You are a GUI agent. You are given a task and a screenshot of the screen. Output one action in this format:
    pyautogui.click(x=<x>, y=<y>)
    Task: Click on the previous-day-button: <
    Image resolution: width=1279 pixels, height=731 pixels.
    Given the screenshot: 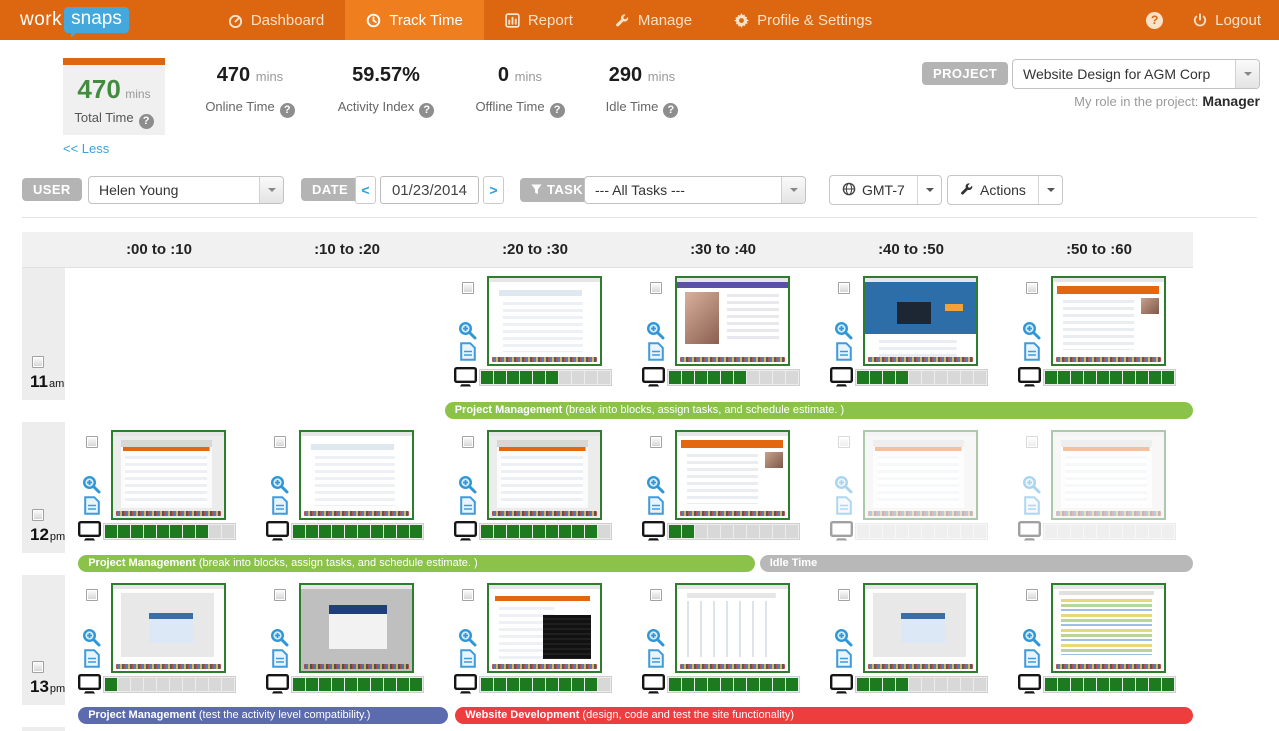 What is the action you would take?
    pyautogui.click(x=365, y=190)
    